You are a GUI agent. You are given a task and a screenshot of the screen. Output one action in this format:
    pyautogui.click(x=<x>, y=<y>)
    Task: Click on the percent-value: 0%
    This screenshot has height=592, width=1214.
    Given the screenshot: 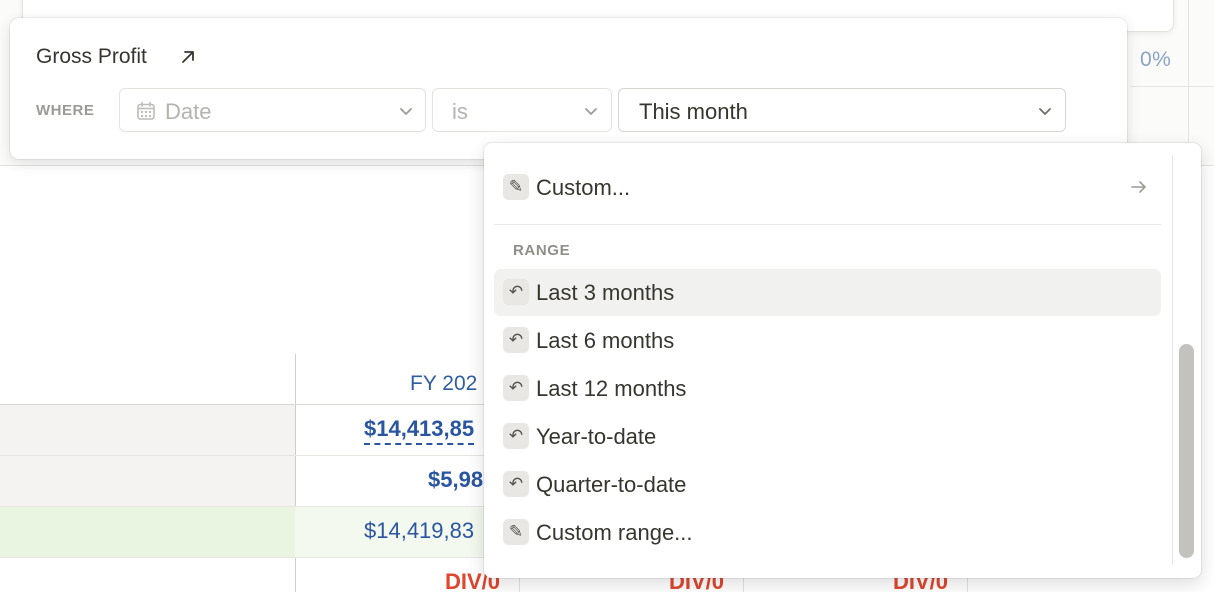 What is the action you would take?
    pyautogui.click(x=1156, y=59)
    